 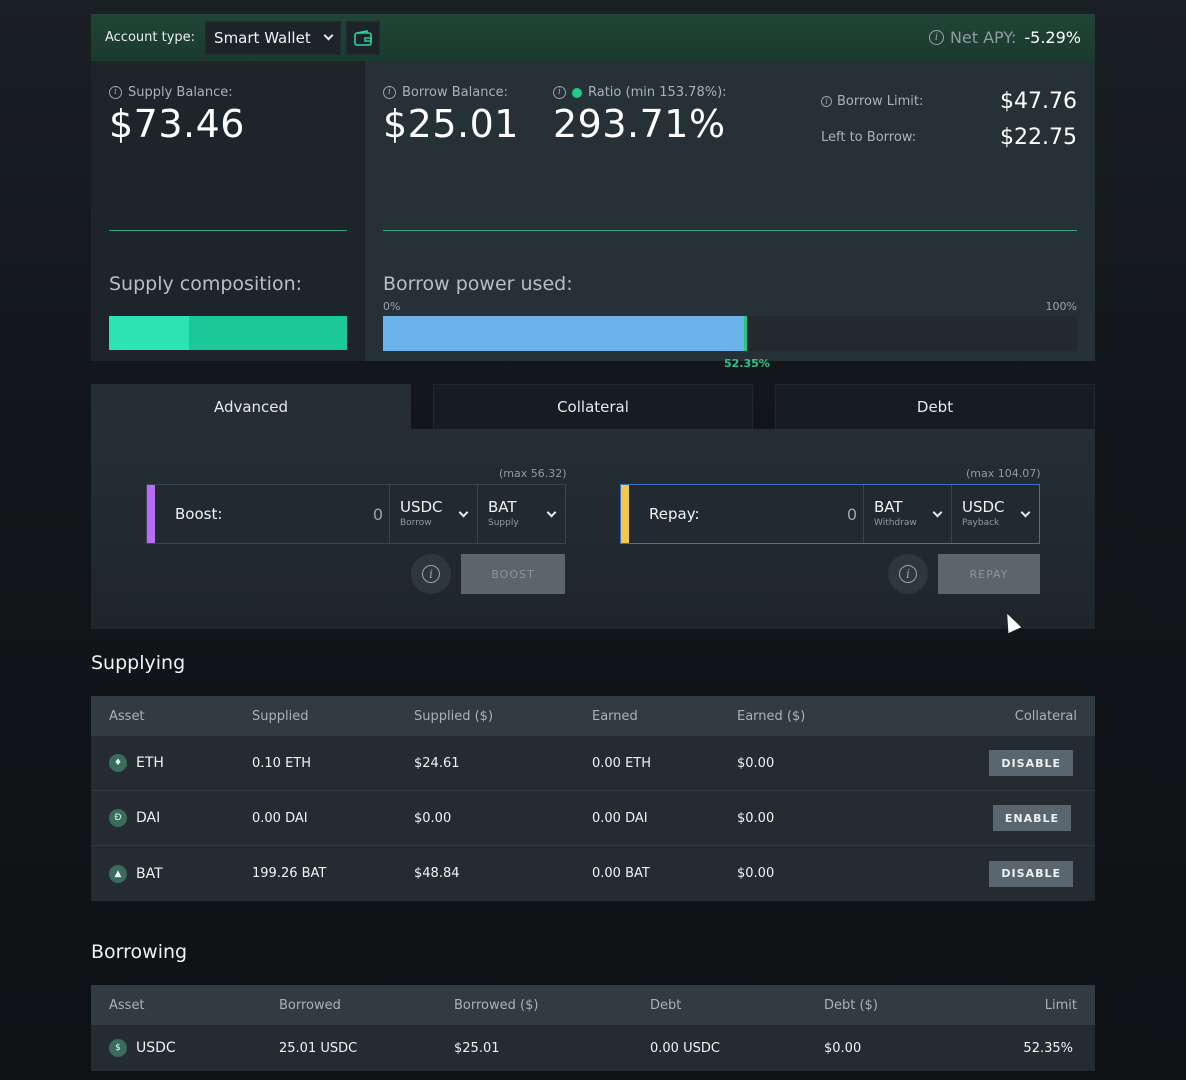 I want to click on left-to-borrow-label: Left to Borrow:, so click(x=869, y=137).